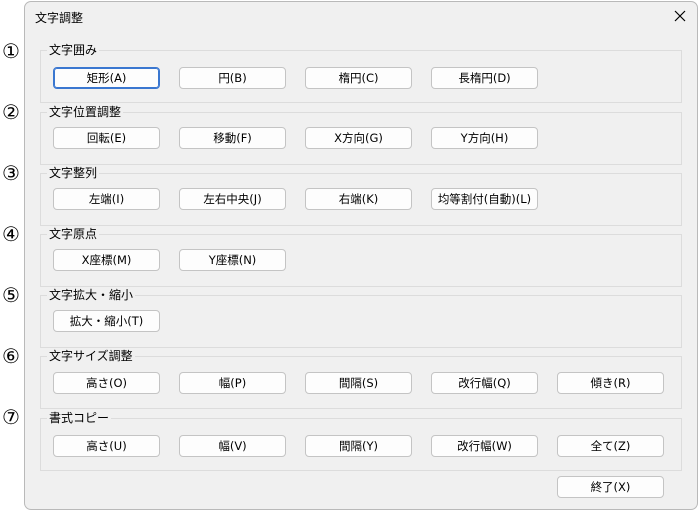 The height and width of the screenshot is (512, 700). What do you see at coordinates (610, 487) in the screenshot?
I see `exit-button: 終了(X)` at bounding box center [610, 487].